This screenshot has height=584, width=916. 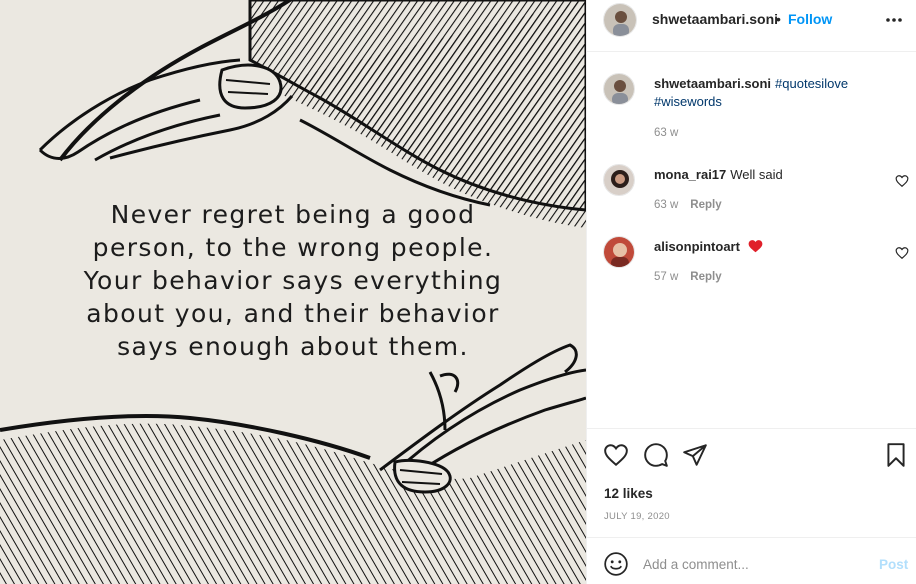 I want to click on quote-line-3: Your behavior says everything, so click(x=293, y=280).